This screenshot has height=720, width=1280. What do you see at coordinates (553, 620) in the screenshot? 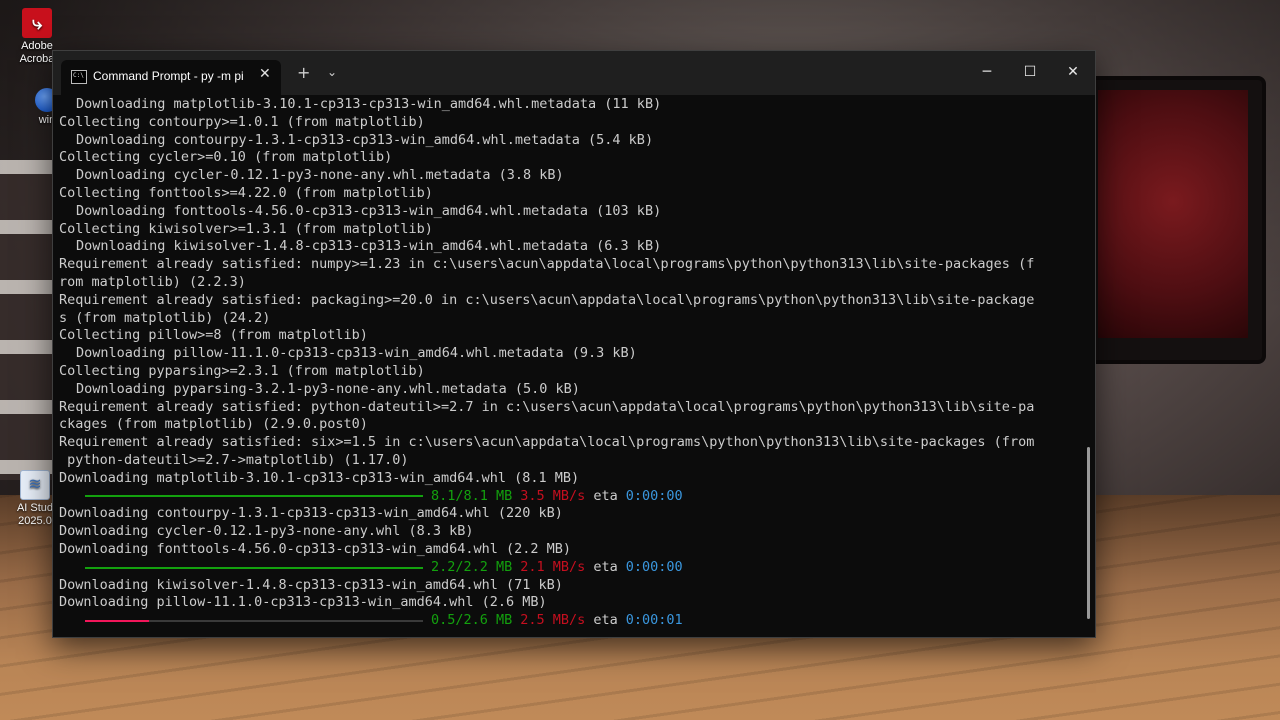
I see `progress-speed: 2.5 MB/s` at bounding box center [553, 620].